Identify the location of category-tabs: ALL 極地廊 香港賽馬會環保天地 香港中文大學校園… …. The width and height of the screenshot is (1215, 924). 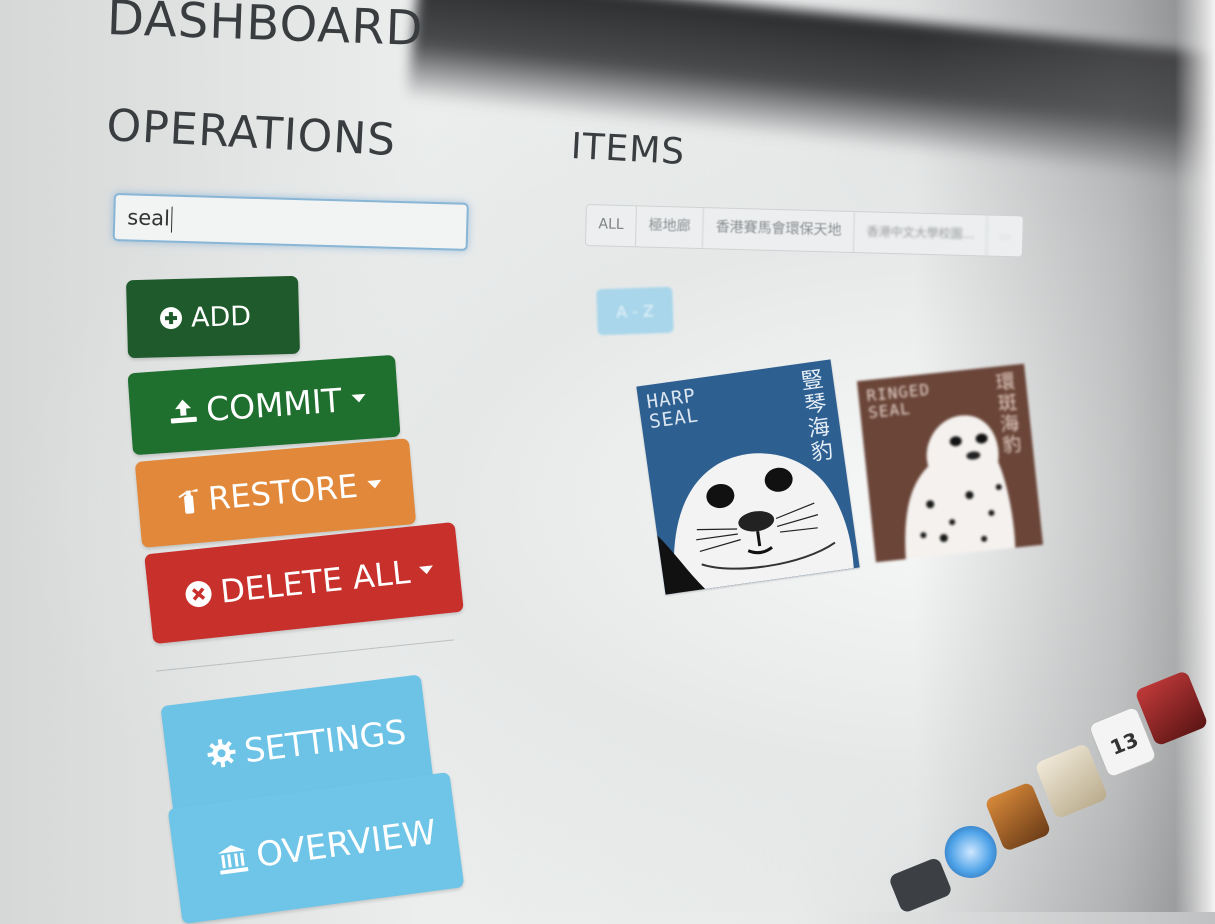
(804, 231).